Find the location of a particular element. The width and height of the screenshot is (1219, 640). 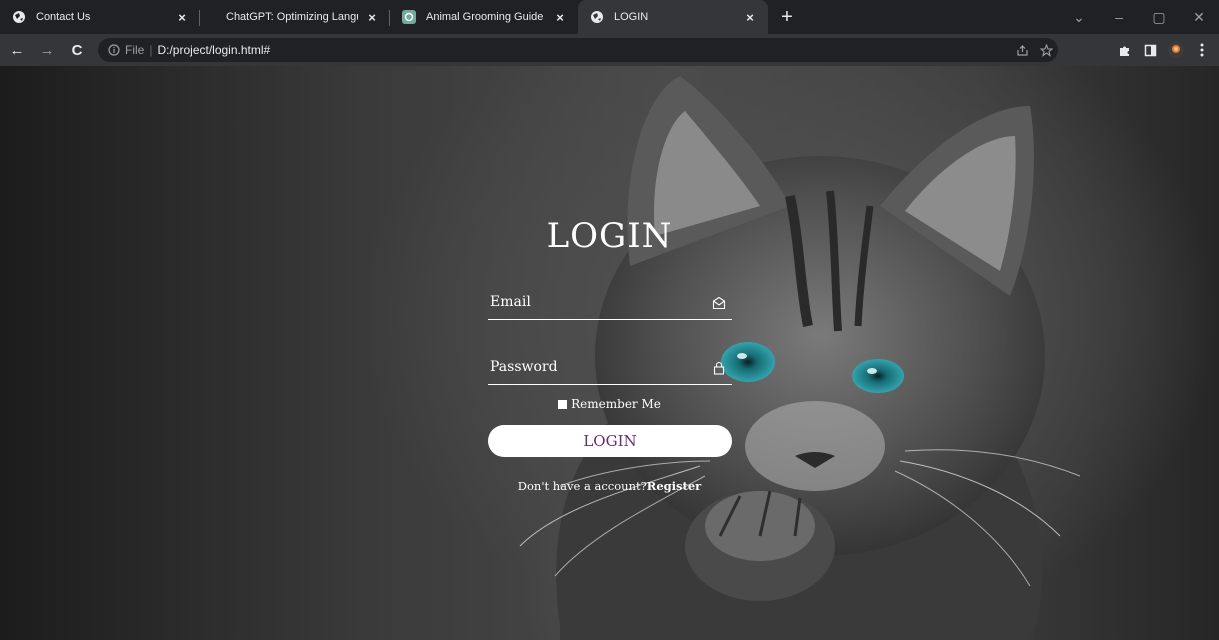

page-title: LOGIN is located at coordinates (609, 236).